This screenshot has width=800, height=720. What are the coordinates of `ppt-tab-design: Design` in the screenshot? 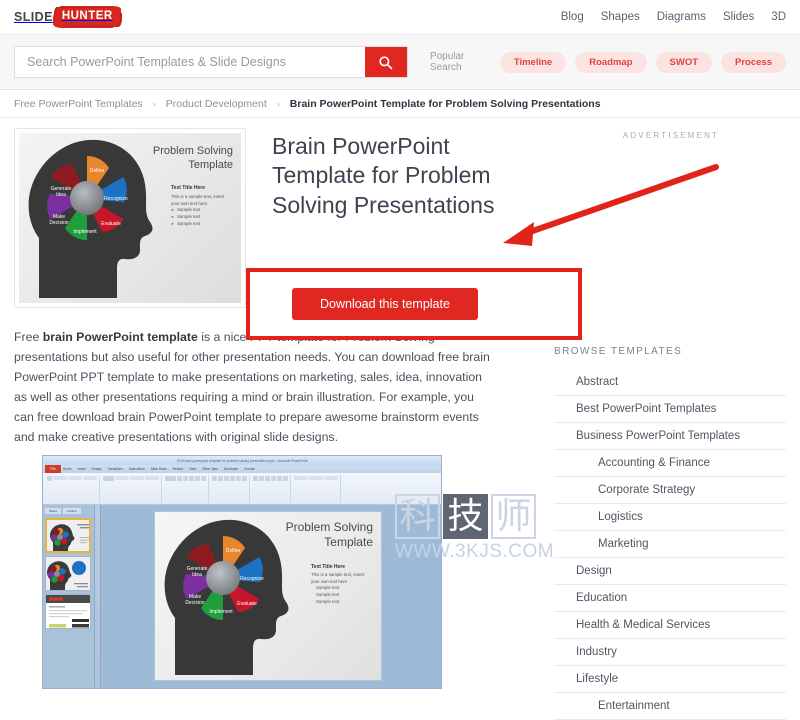 It's located at (97, 469).